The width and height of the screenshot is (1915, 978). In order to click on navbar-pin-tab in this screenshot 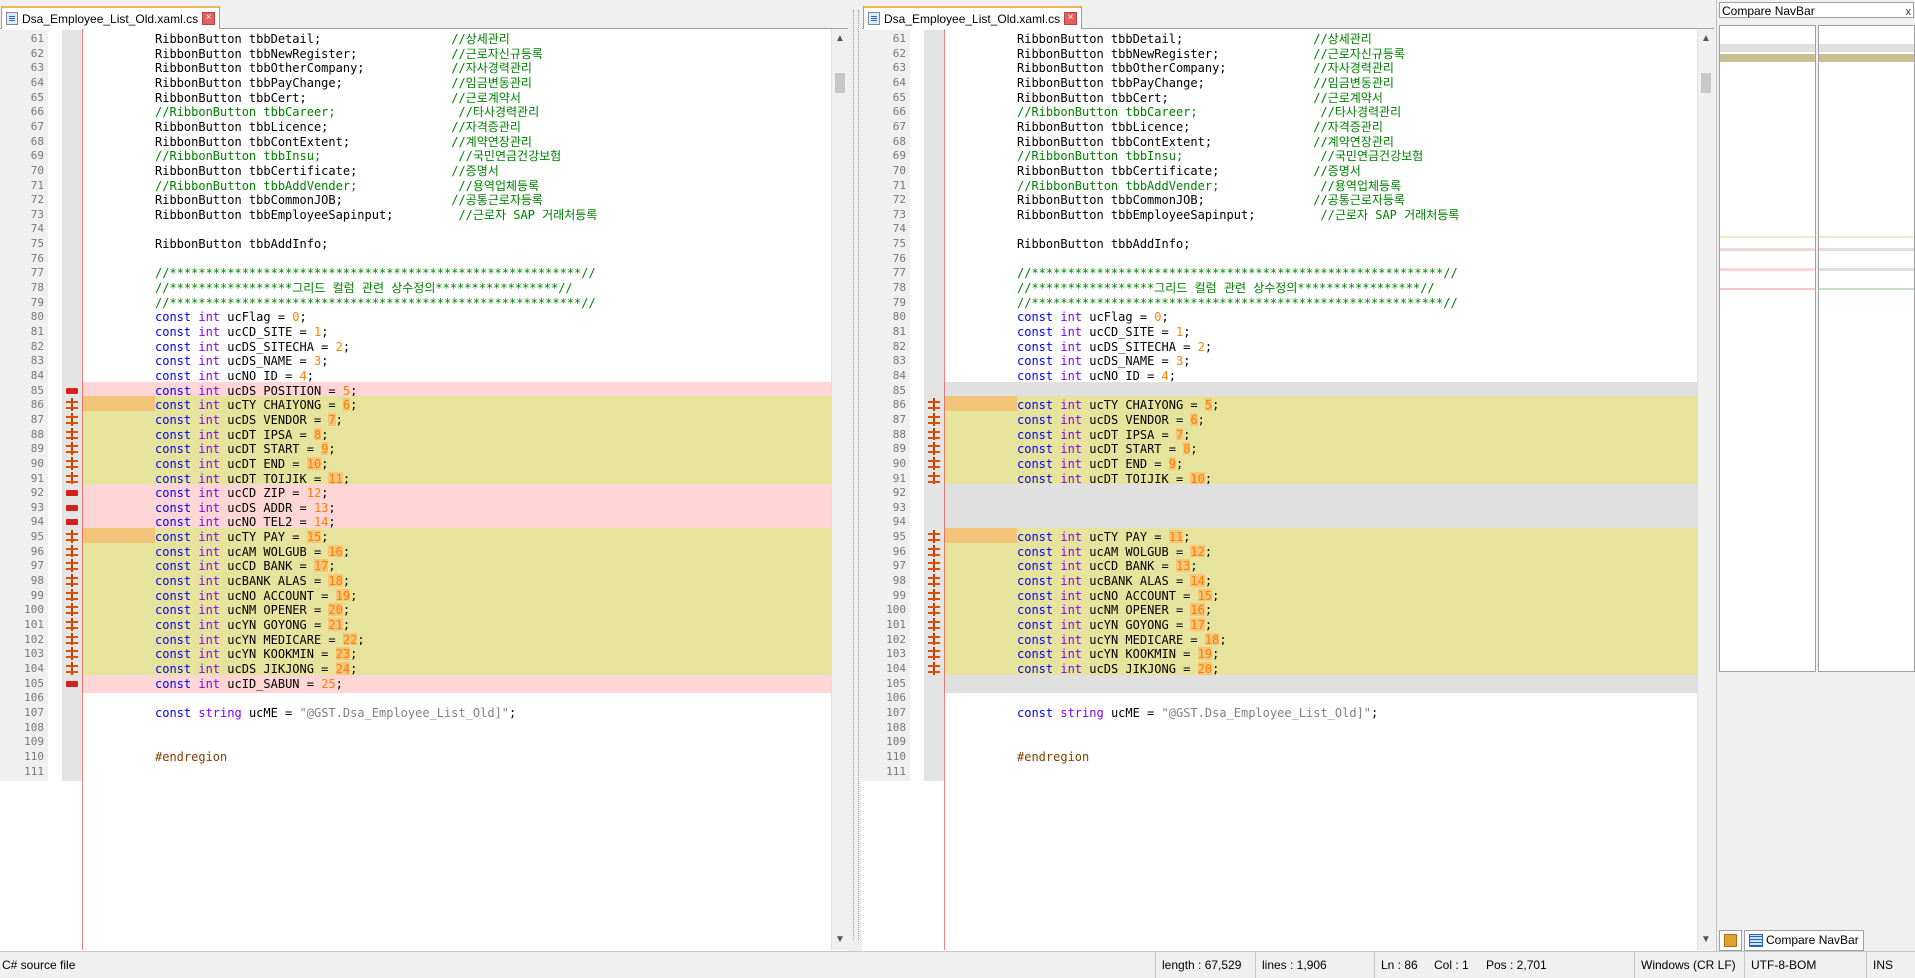, I will do `click(1730, 940)`.